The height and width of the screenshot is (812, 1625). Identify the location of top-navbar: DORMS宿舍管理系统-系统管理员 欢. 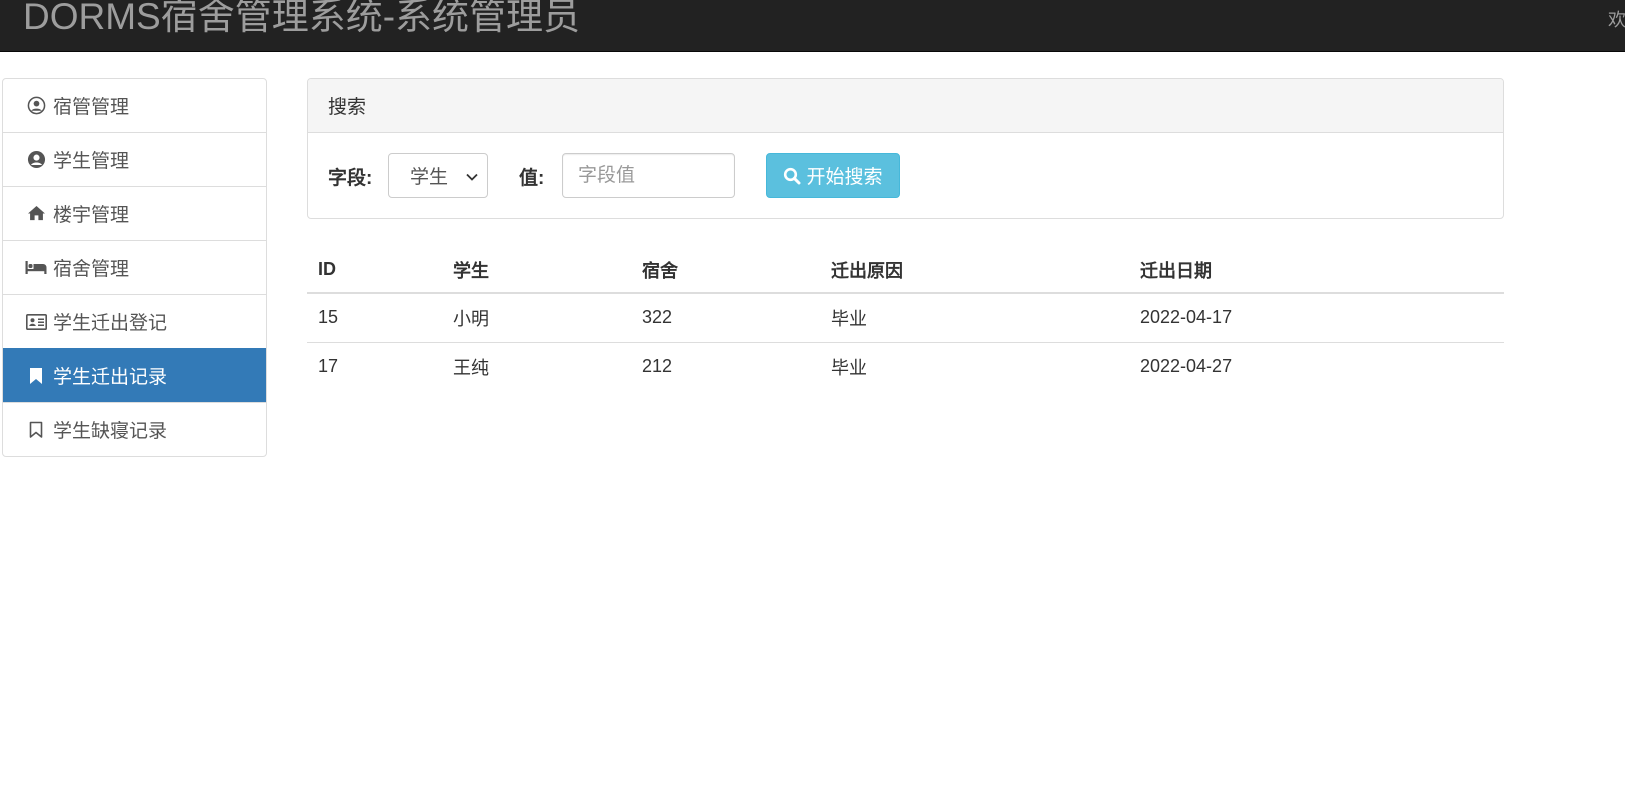
(812, 26).